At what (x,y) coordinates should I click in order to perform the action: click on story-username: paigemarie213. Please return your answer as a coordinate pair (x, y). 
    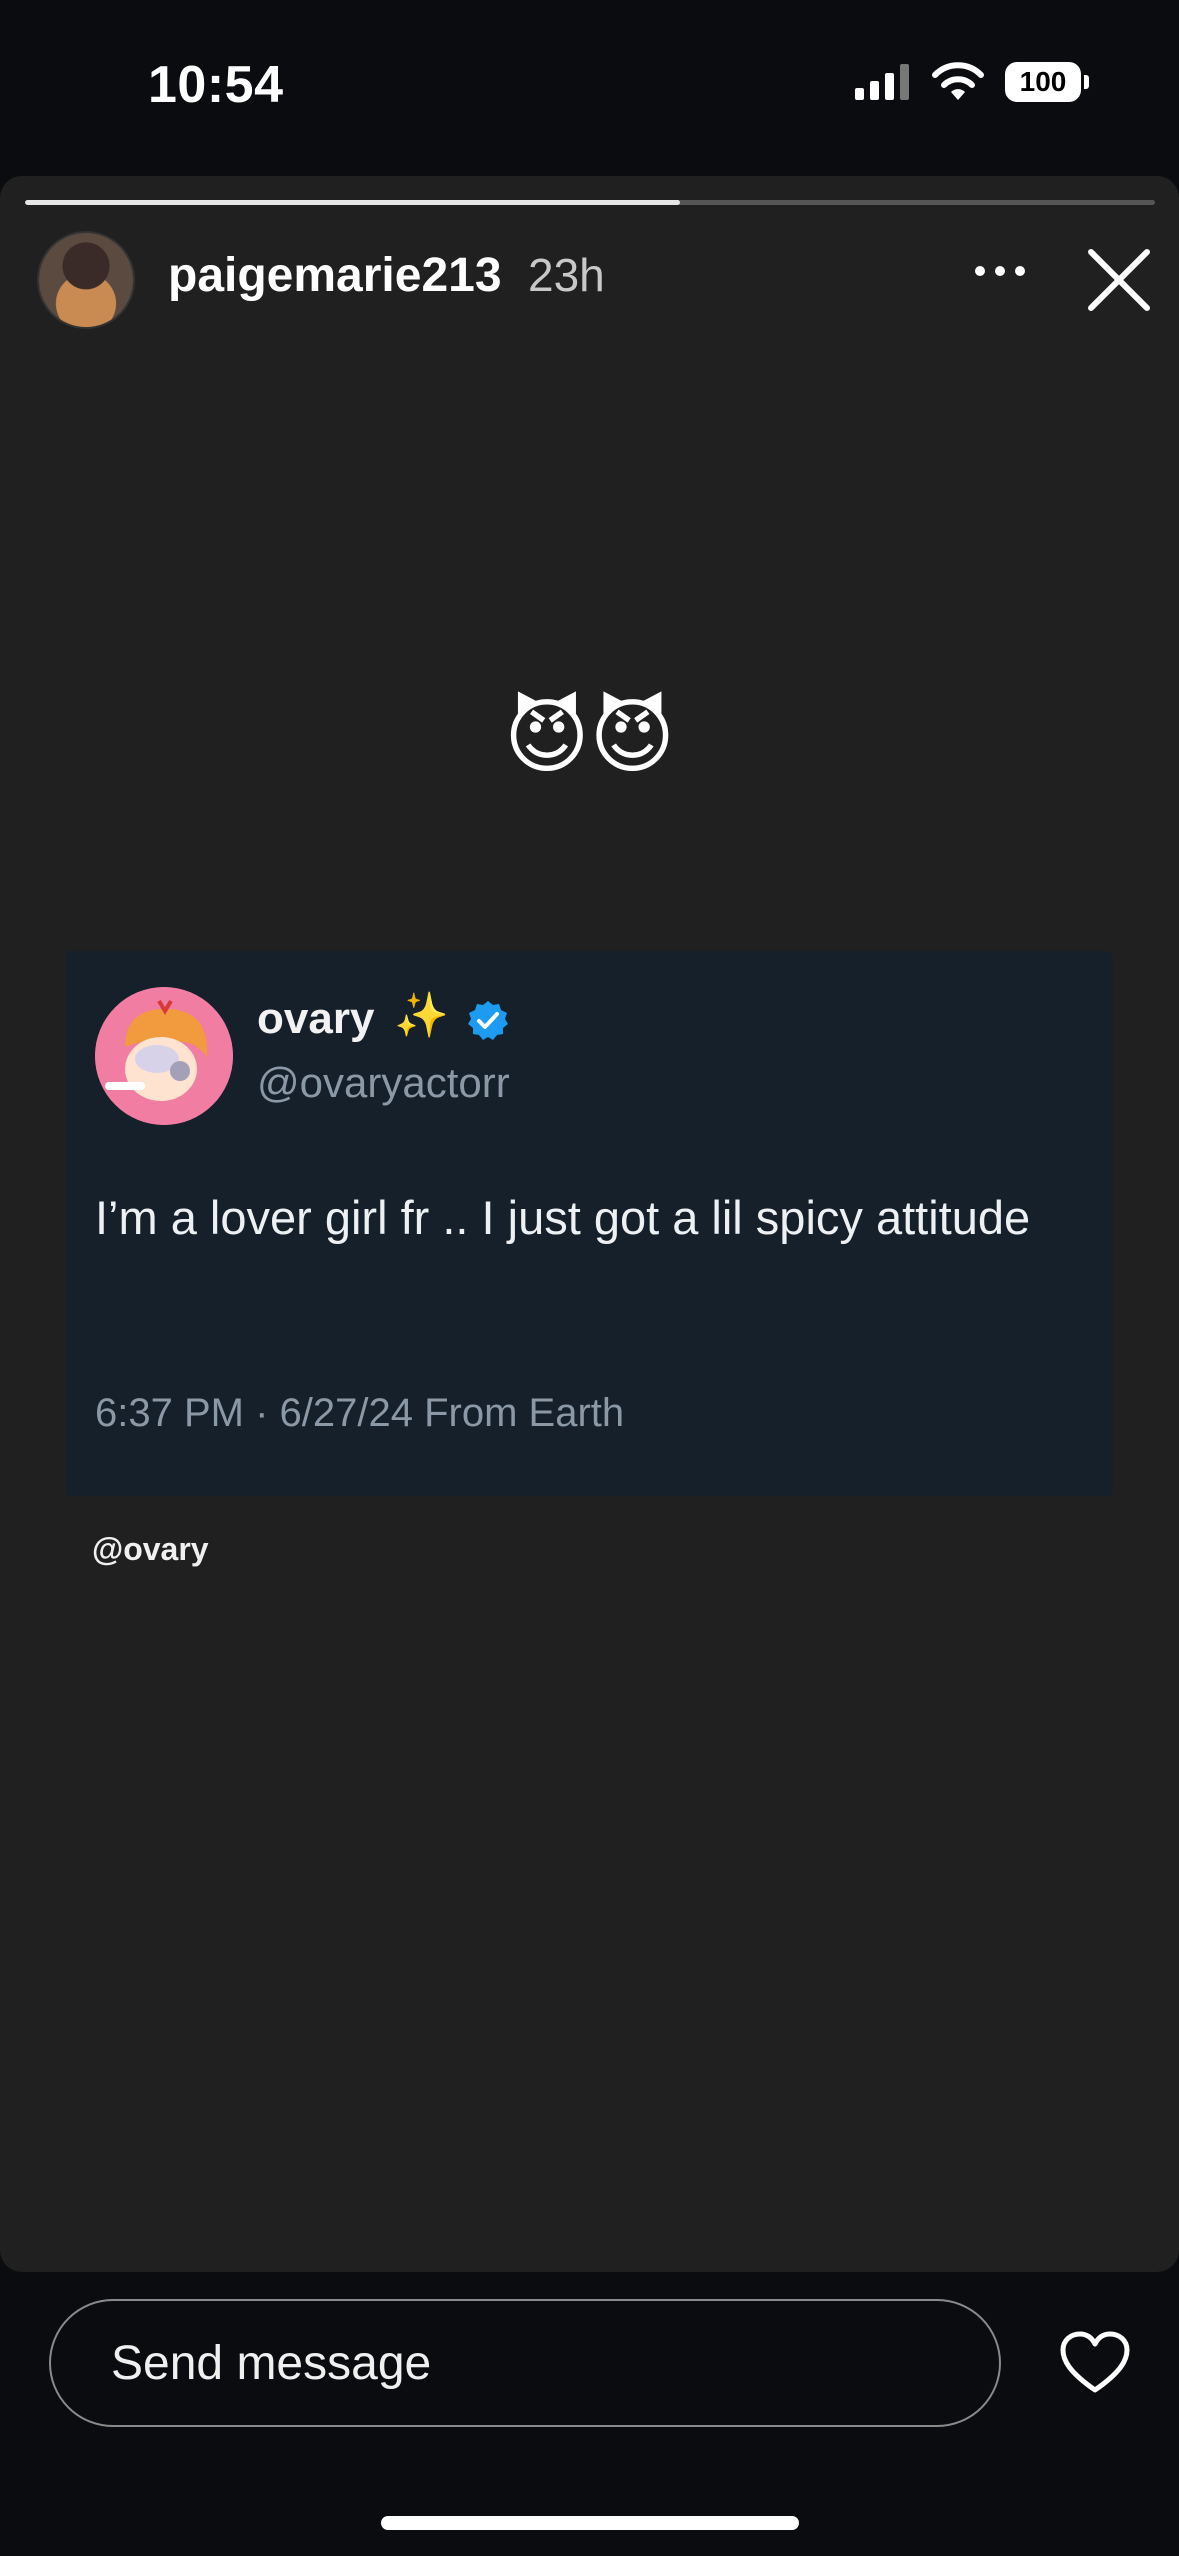
    Looking at the image, I should click on (335, 275).